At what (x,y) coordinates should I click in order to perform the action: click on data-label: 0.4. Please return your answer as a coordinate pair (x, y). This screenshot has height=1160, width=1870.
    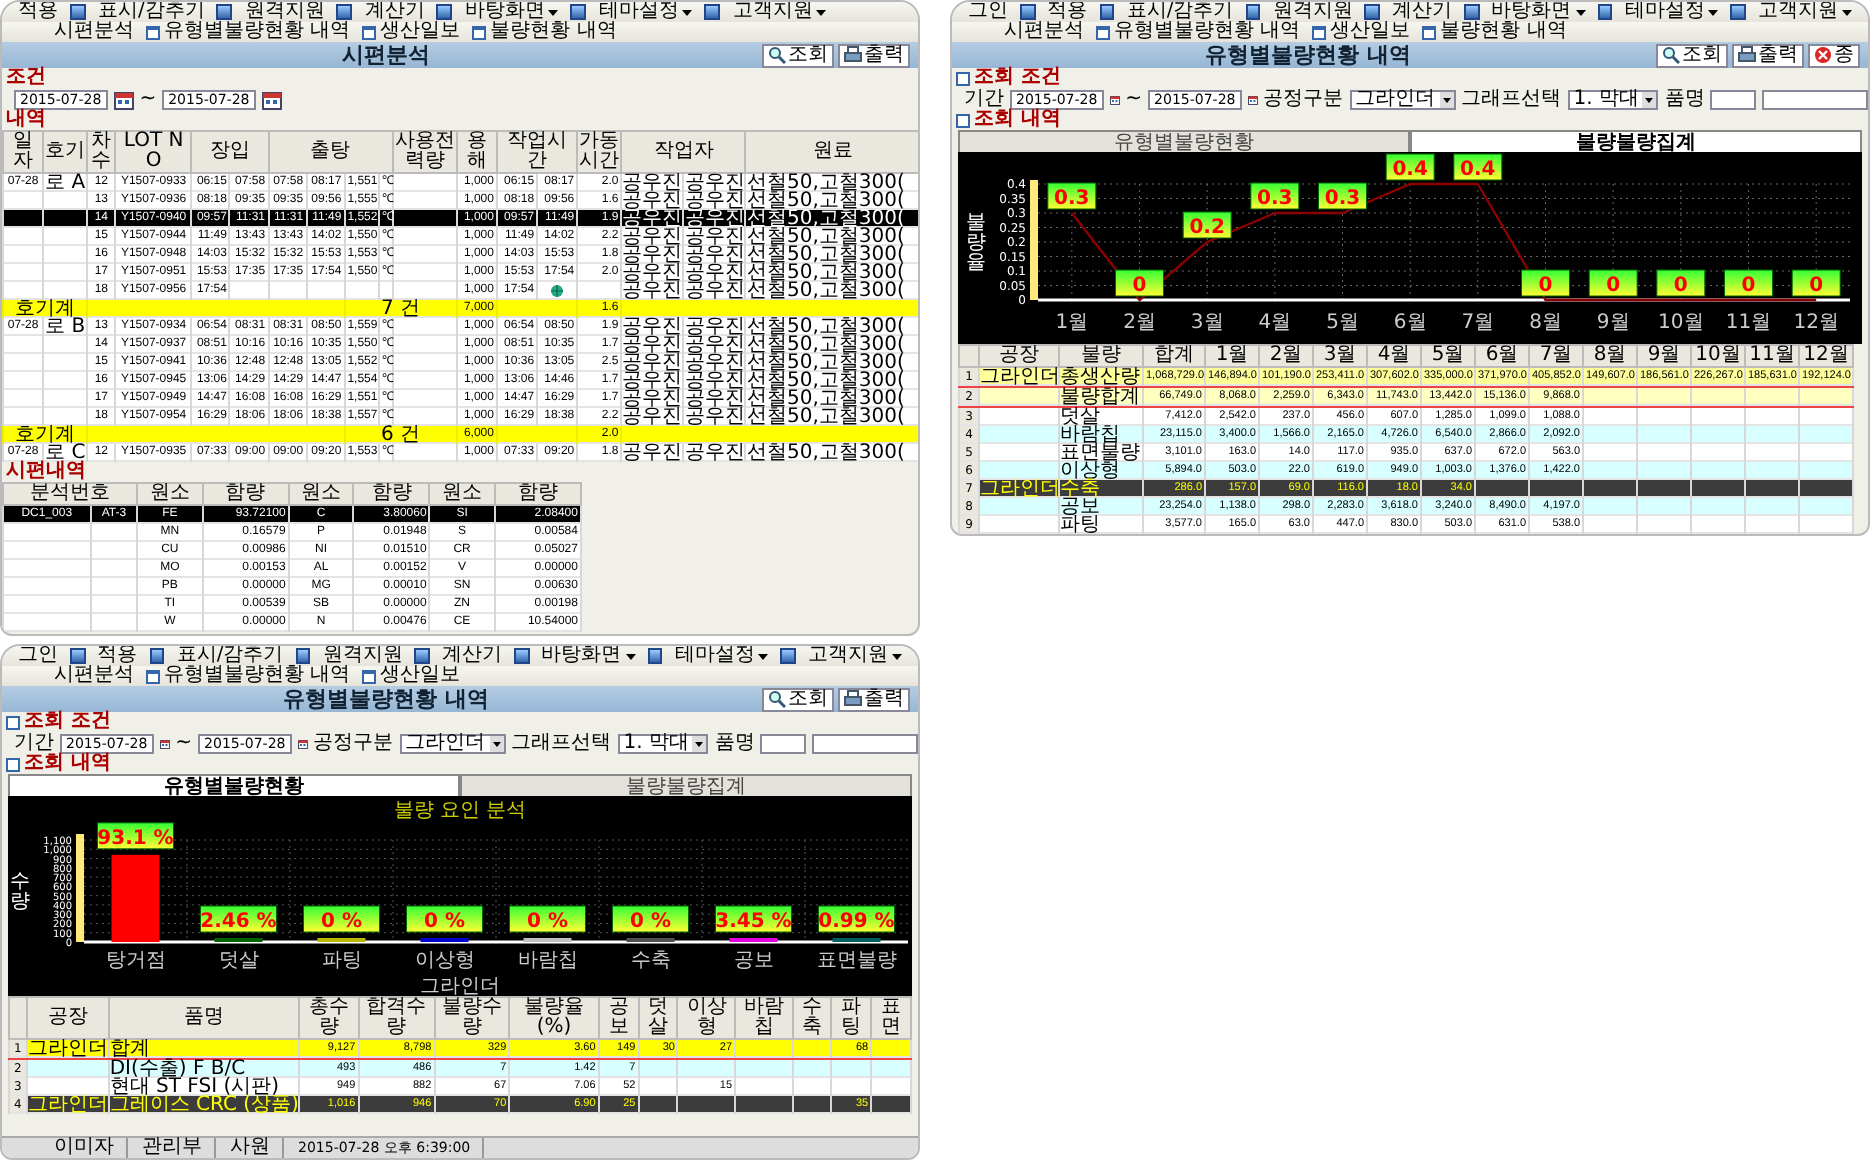
    Looking at the image, I should click on (1478, 167).